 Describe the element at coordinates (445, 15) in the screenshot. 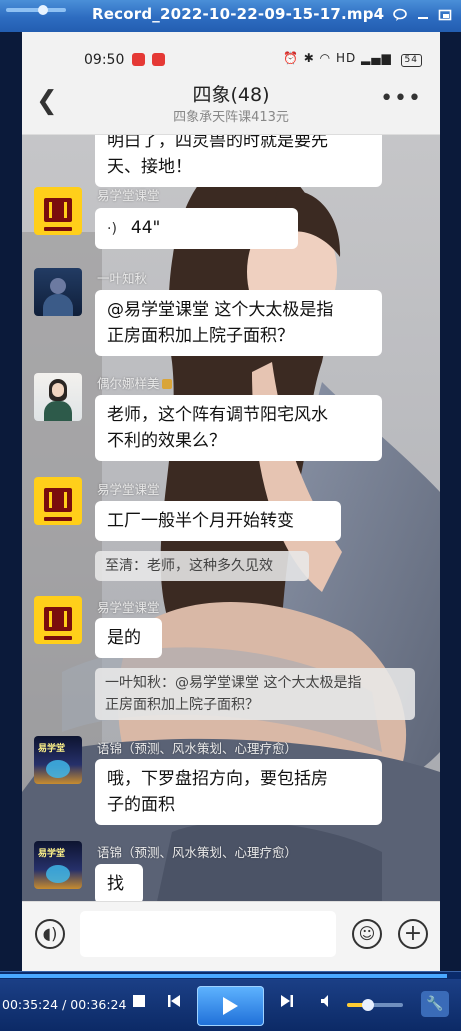

I see `window-mode-icon` at that location.